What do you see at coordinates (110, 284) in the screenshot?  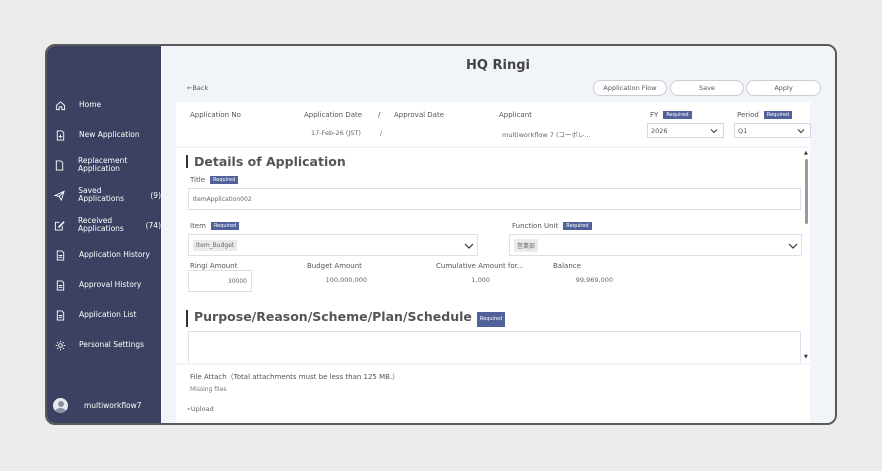 I see `sidebar-item-label: Approval History` at bounding box center [110, 284].